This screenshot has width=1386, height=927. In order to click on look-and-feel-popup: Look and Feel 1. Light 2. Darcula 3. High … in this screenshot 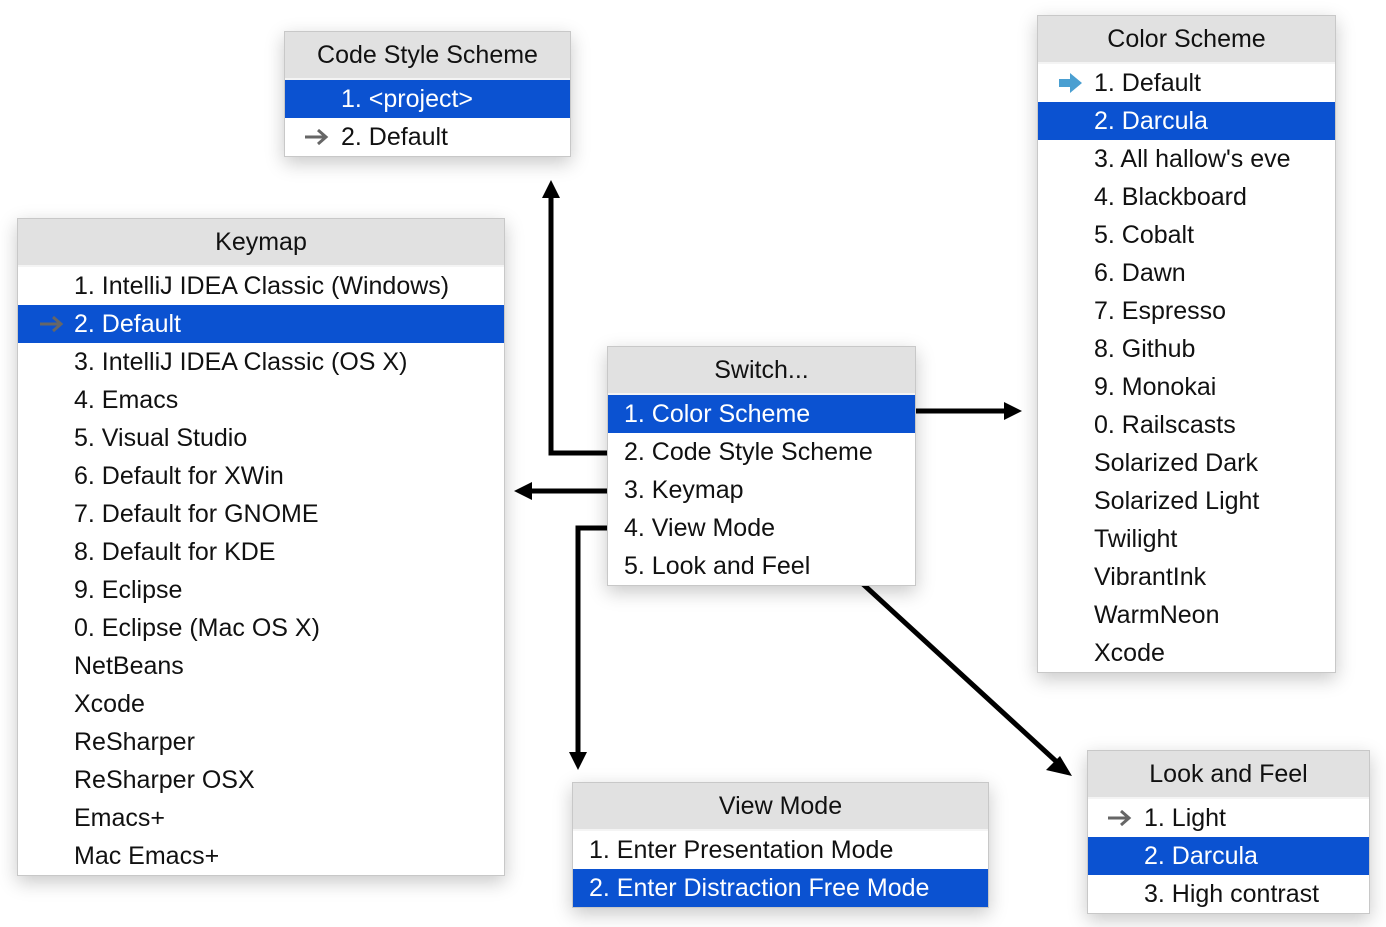, I will do `click(1228, 832)`.